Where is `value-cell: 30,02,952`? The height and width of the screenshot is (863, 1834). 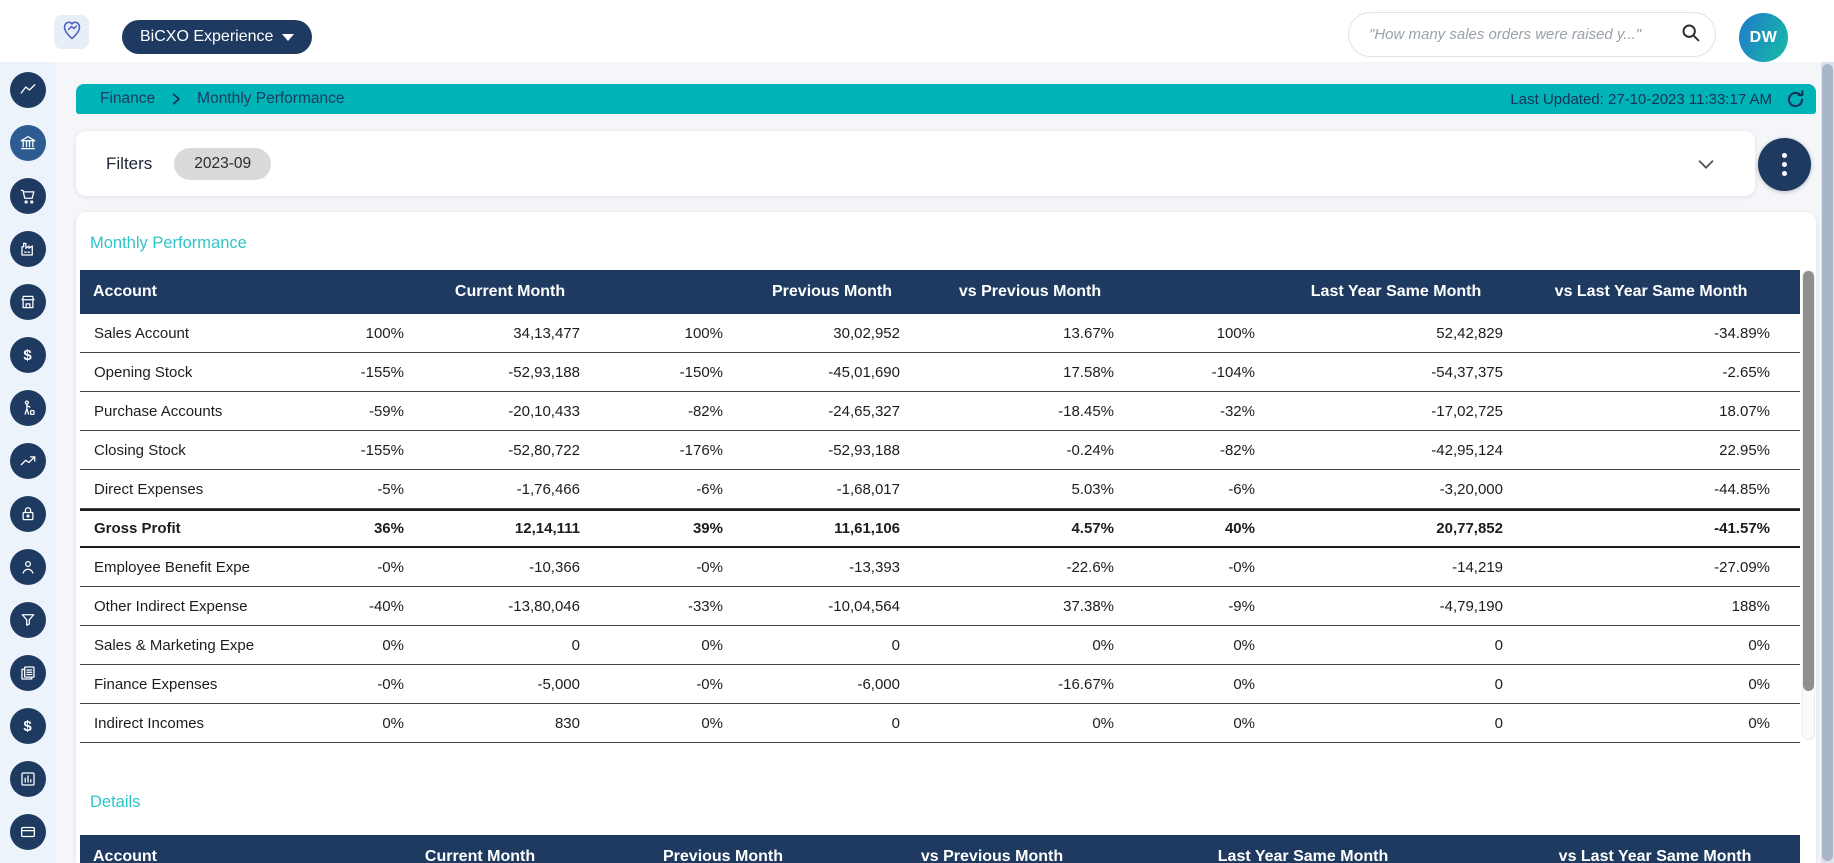
value-cell: 30,02,952 is located at coordinates (866, 333).